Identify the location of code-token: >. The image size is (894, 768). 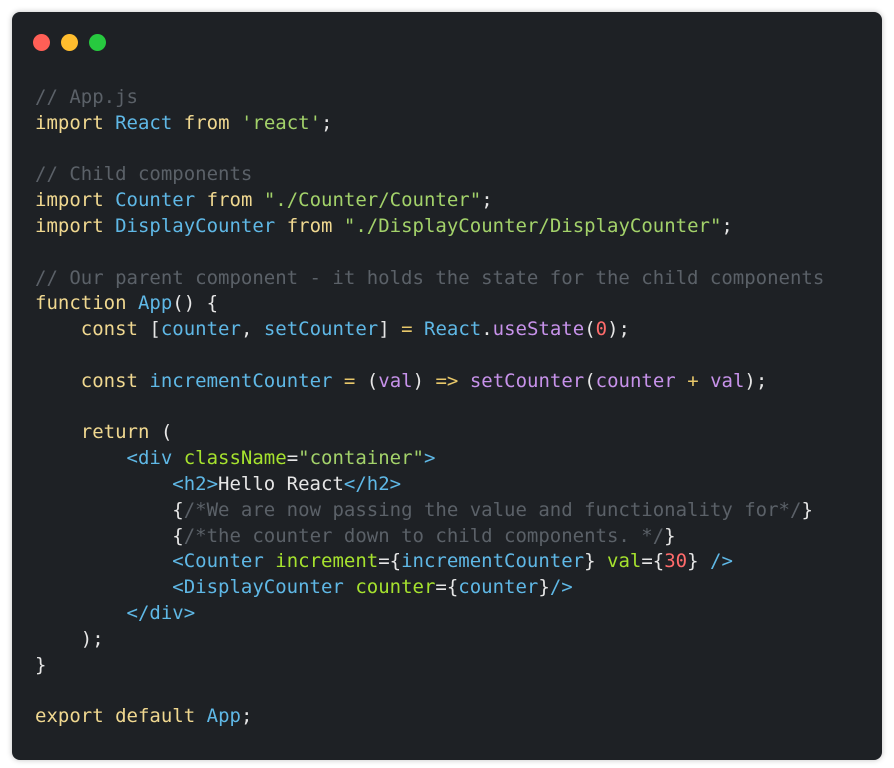
(429, 458).